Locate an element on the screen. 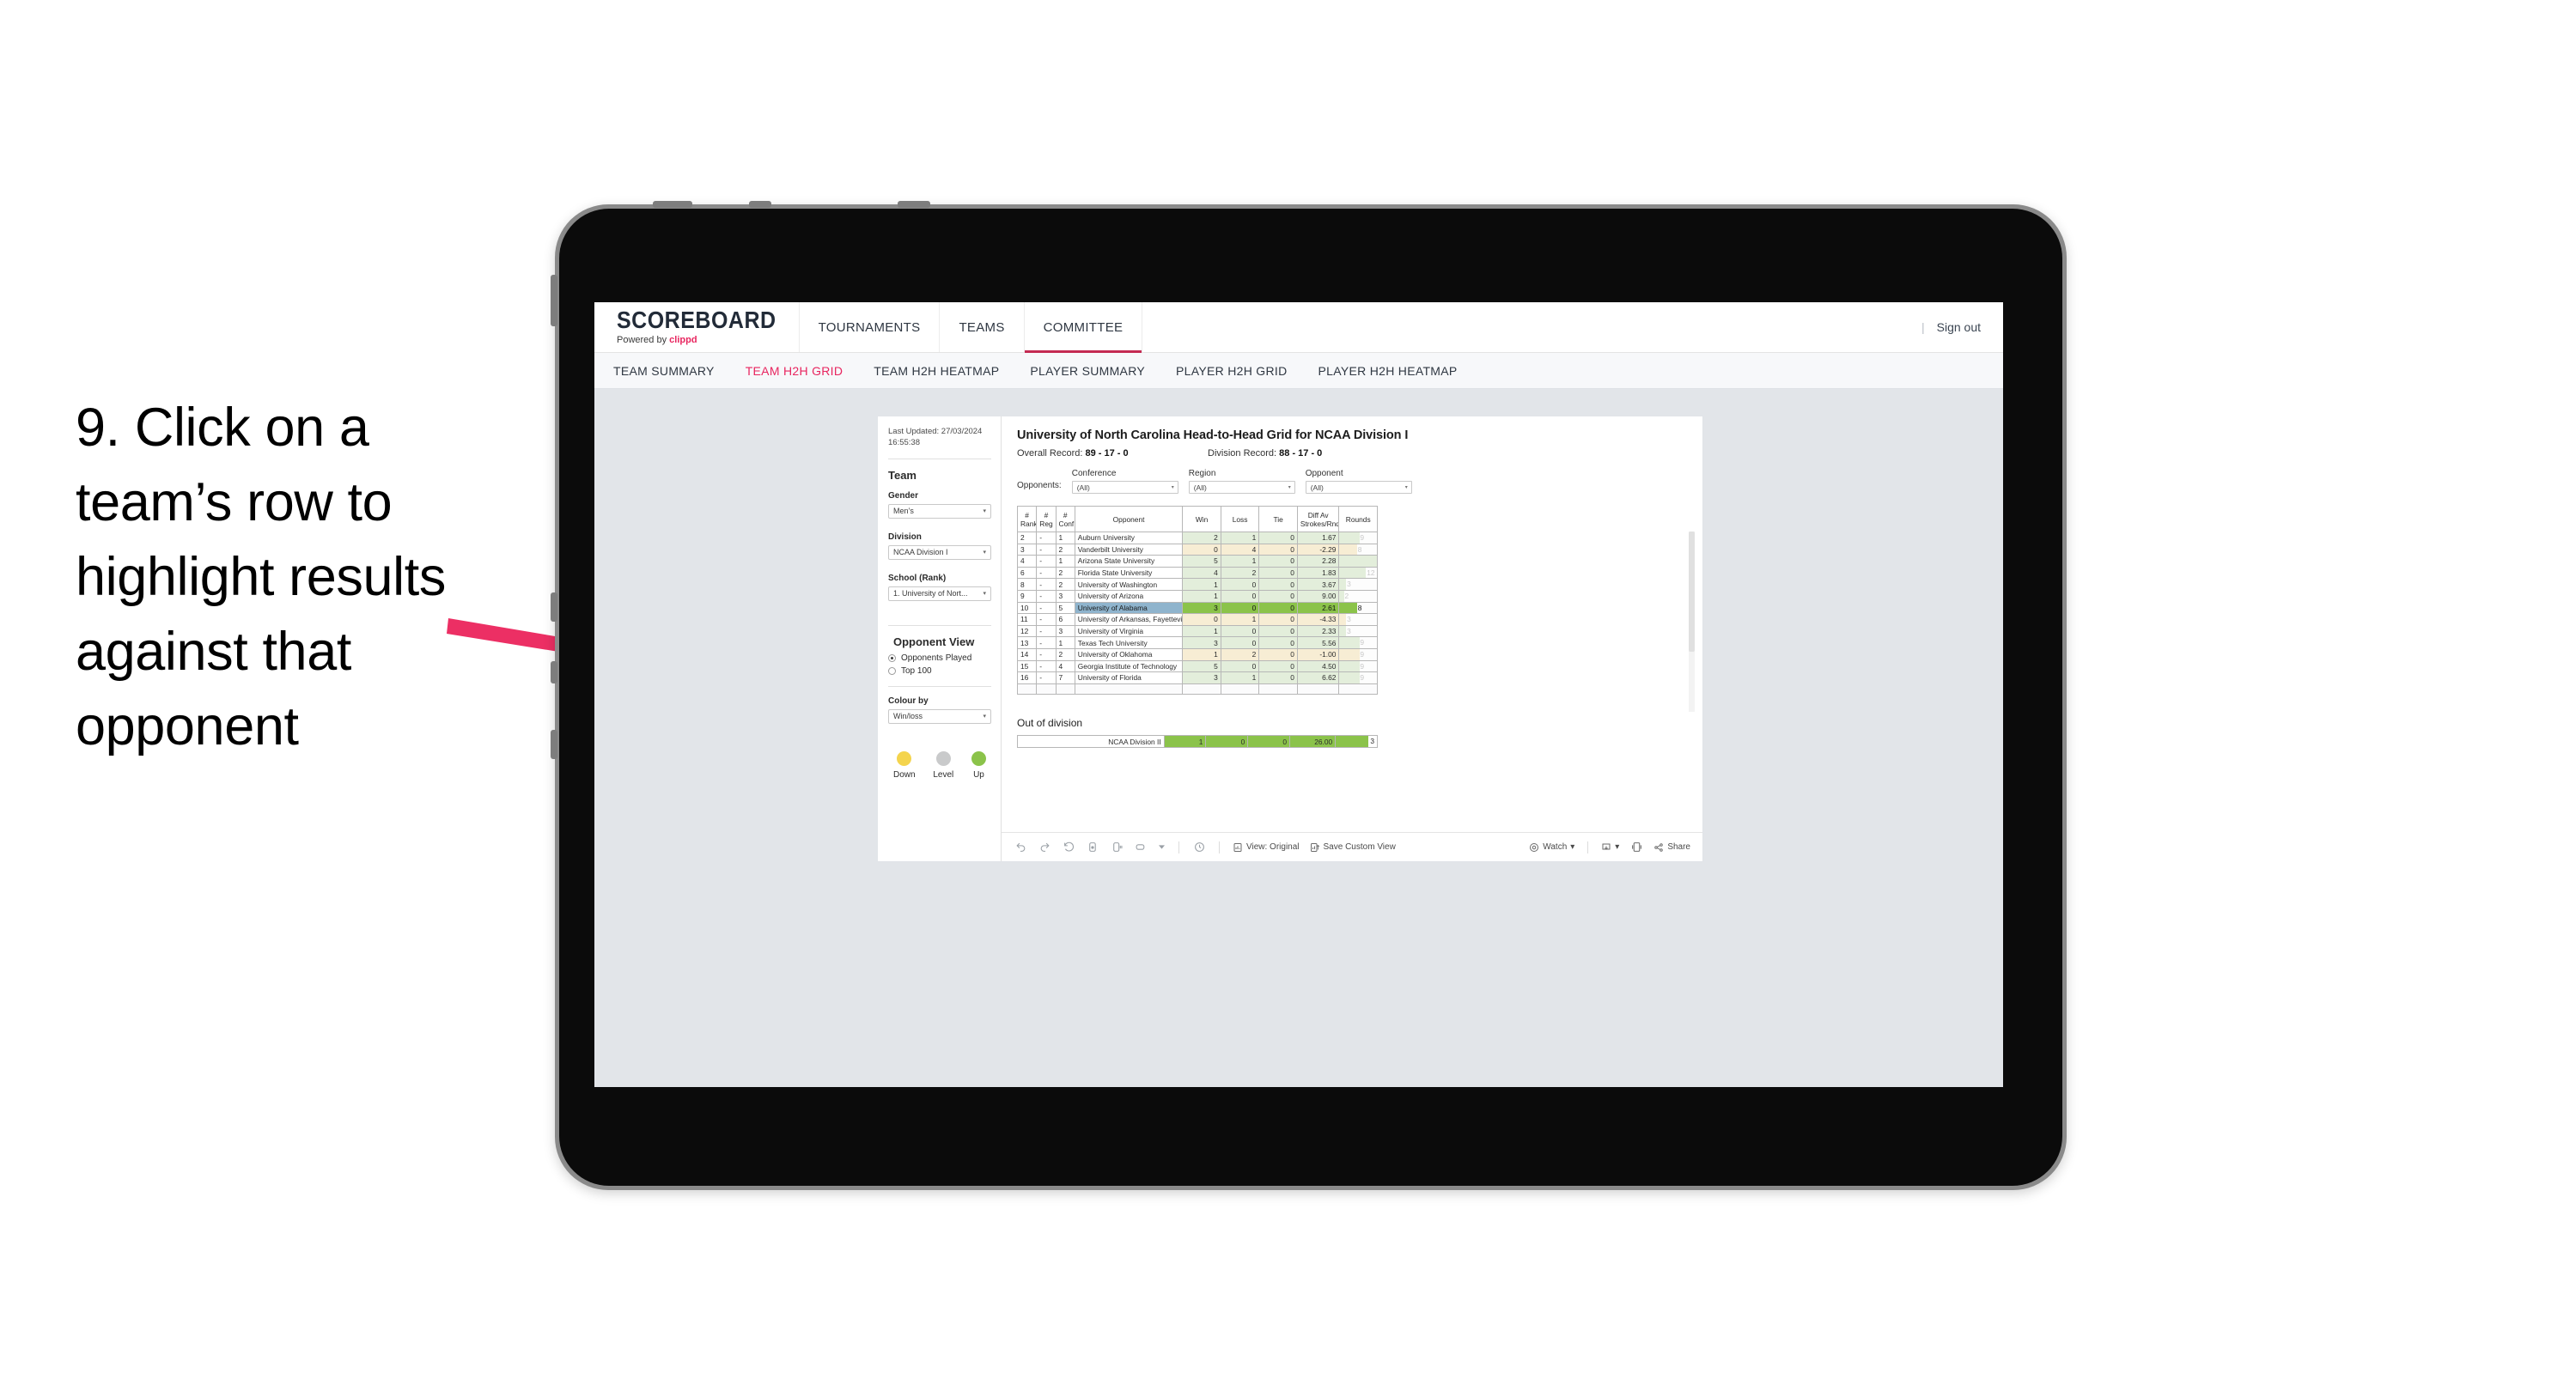  nav-teams: TEAMS is located at coordinates (981, 327).